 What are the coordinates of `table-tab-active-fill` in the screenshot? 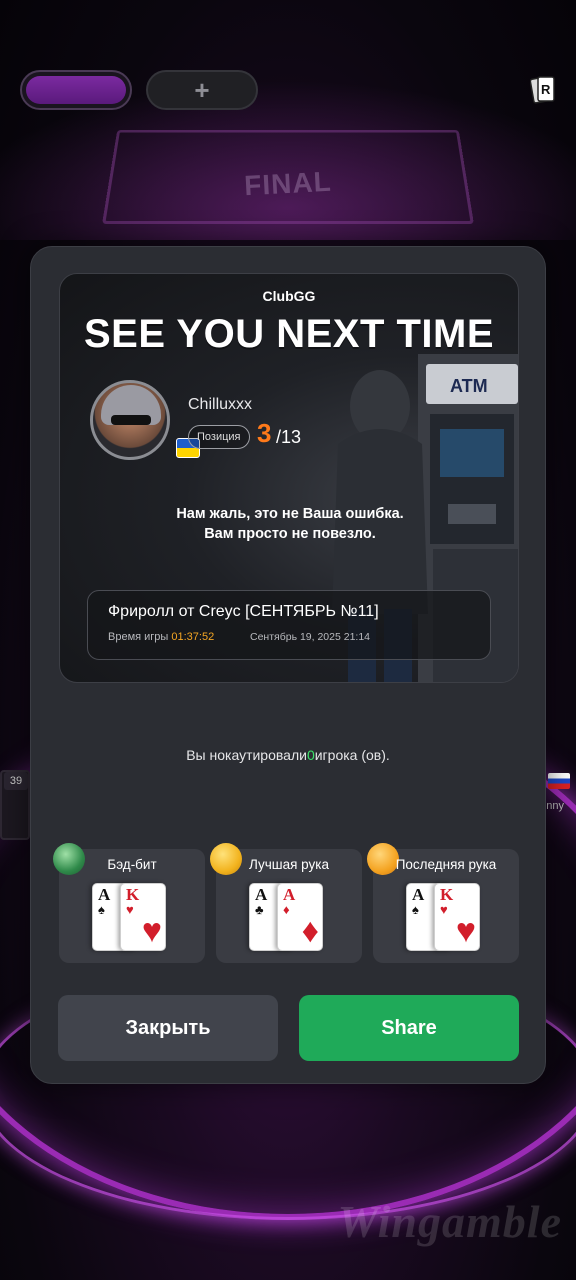 It's located at (76, 90).